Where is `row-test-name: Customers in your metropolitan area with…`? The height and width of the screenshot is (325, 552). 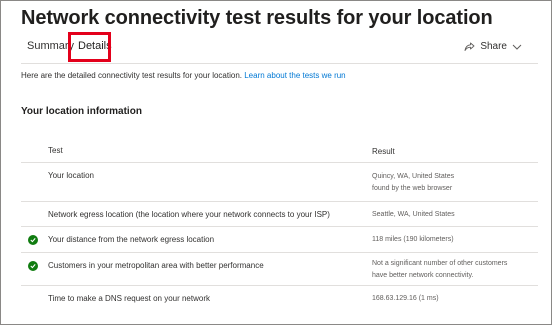 row-test-name: Customers in your metropolitan area with… is located at coordinates (156, 265).